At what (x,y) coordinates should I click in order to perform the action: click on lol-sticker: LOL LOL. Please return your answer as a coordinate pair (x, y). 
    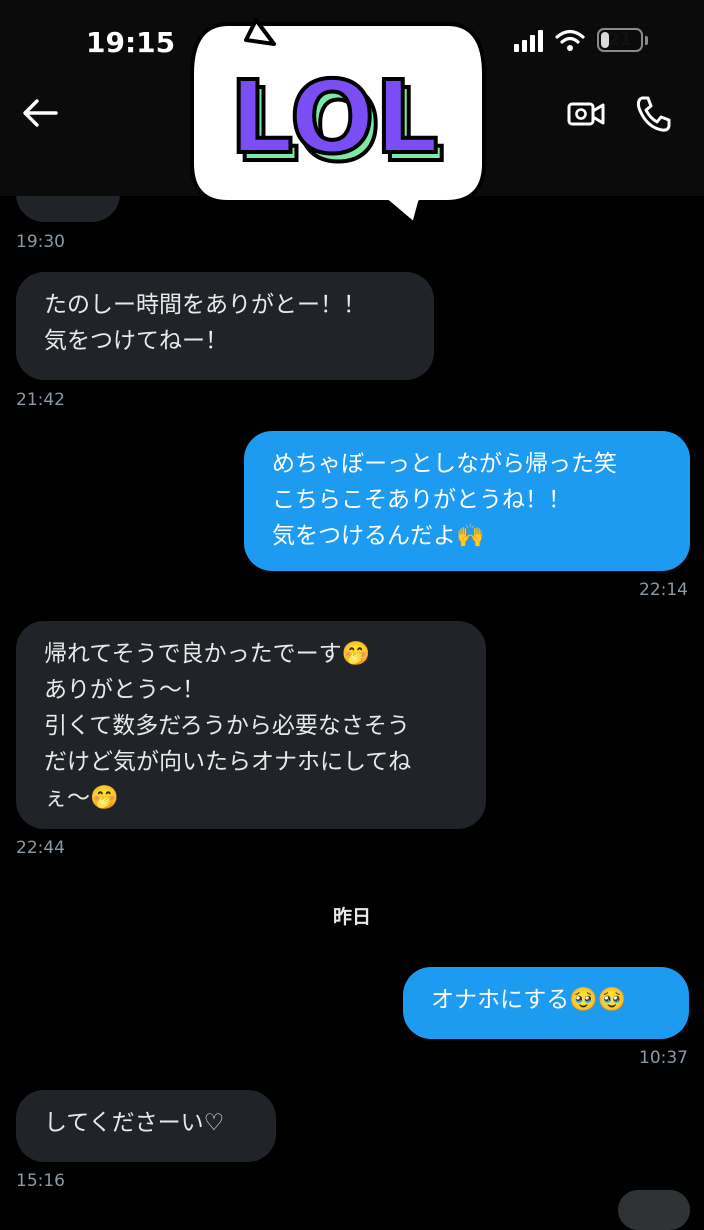
    Looking at the image, I should click on (338, 120).